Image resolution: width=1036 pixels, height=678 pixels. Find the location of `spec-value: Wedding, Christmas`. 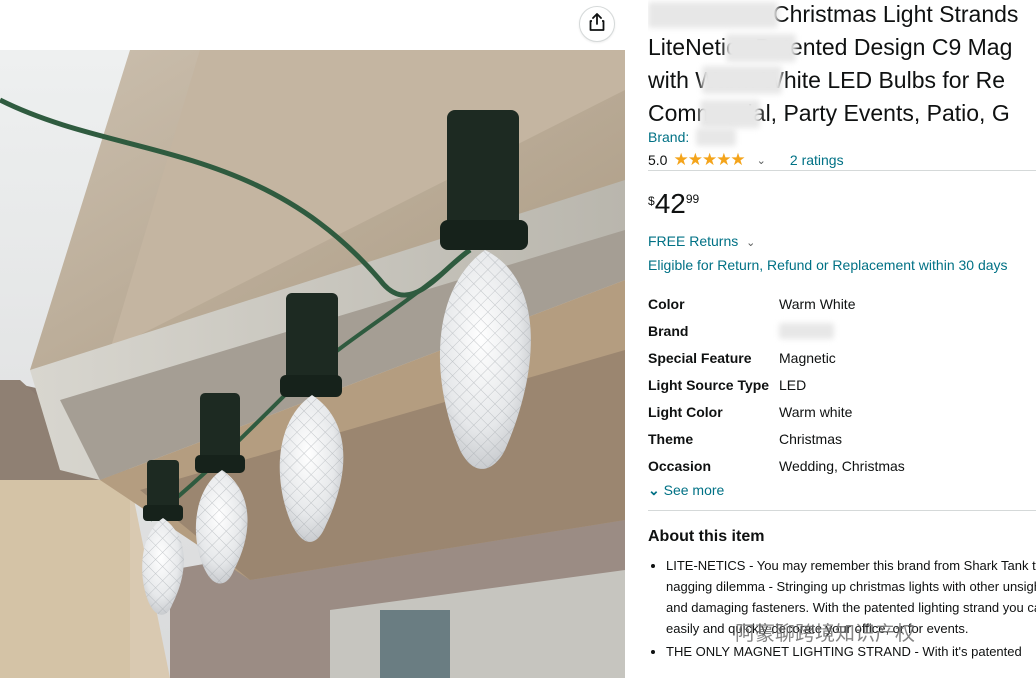

spec-value: Wedding, Christmas is located at coordinates (842, 465).